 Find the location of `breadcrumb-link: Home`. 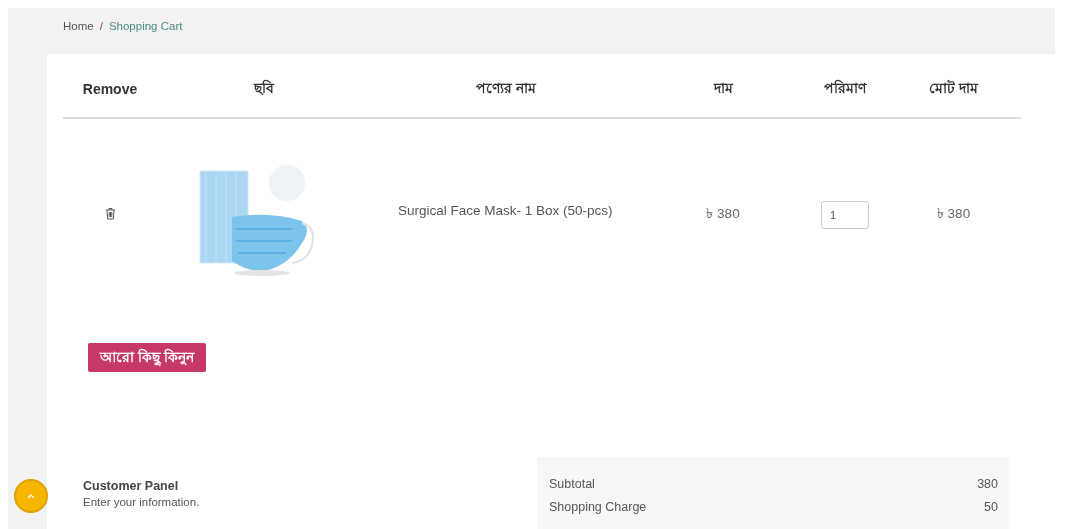

breadcrumb-link: Home is located at coordinates (78, 31).